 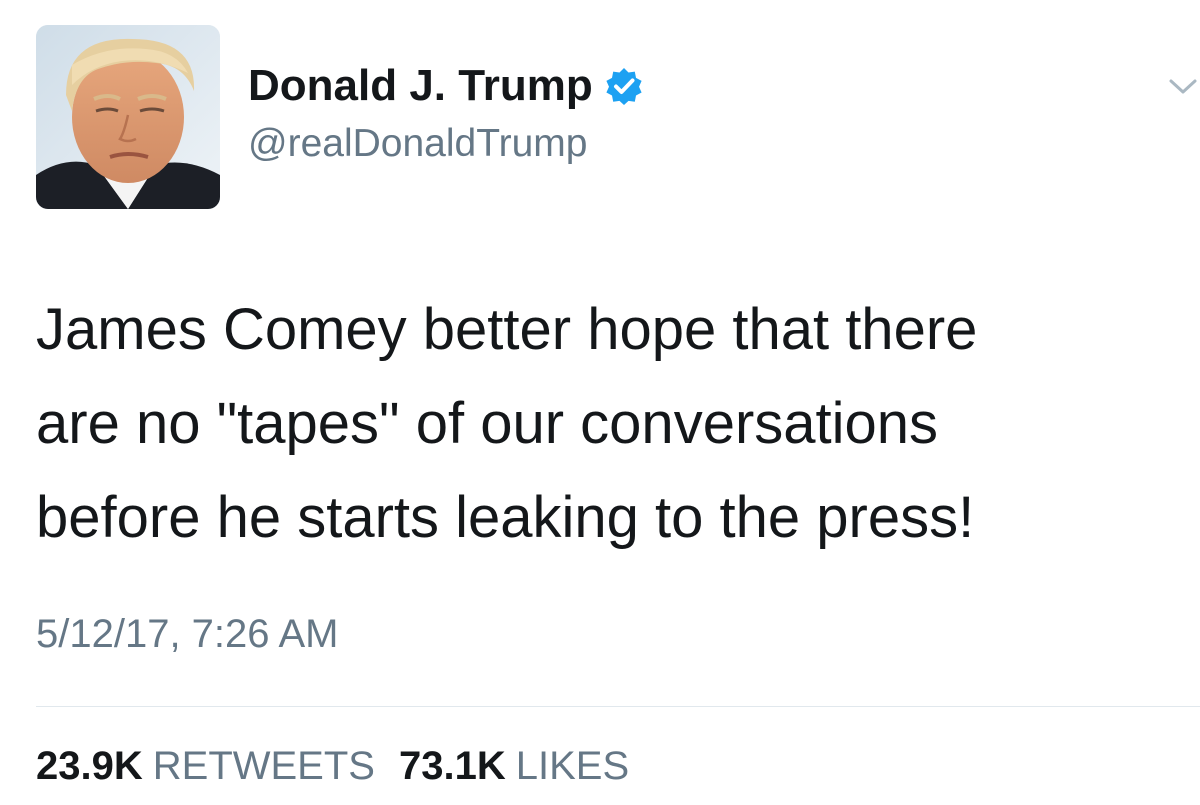 I want to click on tweet-text-line: before he starts leaking to the press!, so click(x=505, y=517).